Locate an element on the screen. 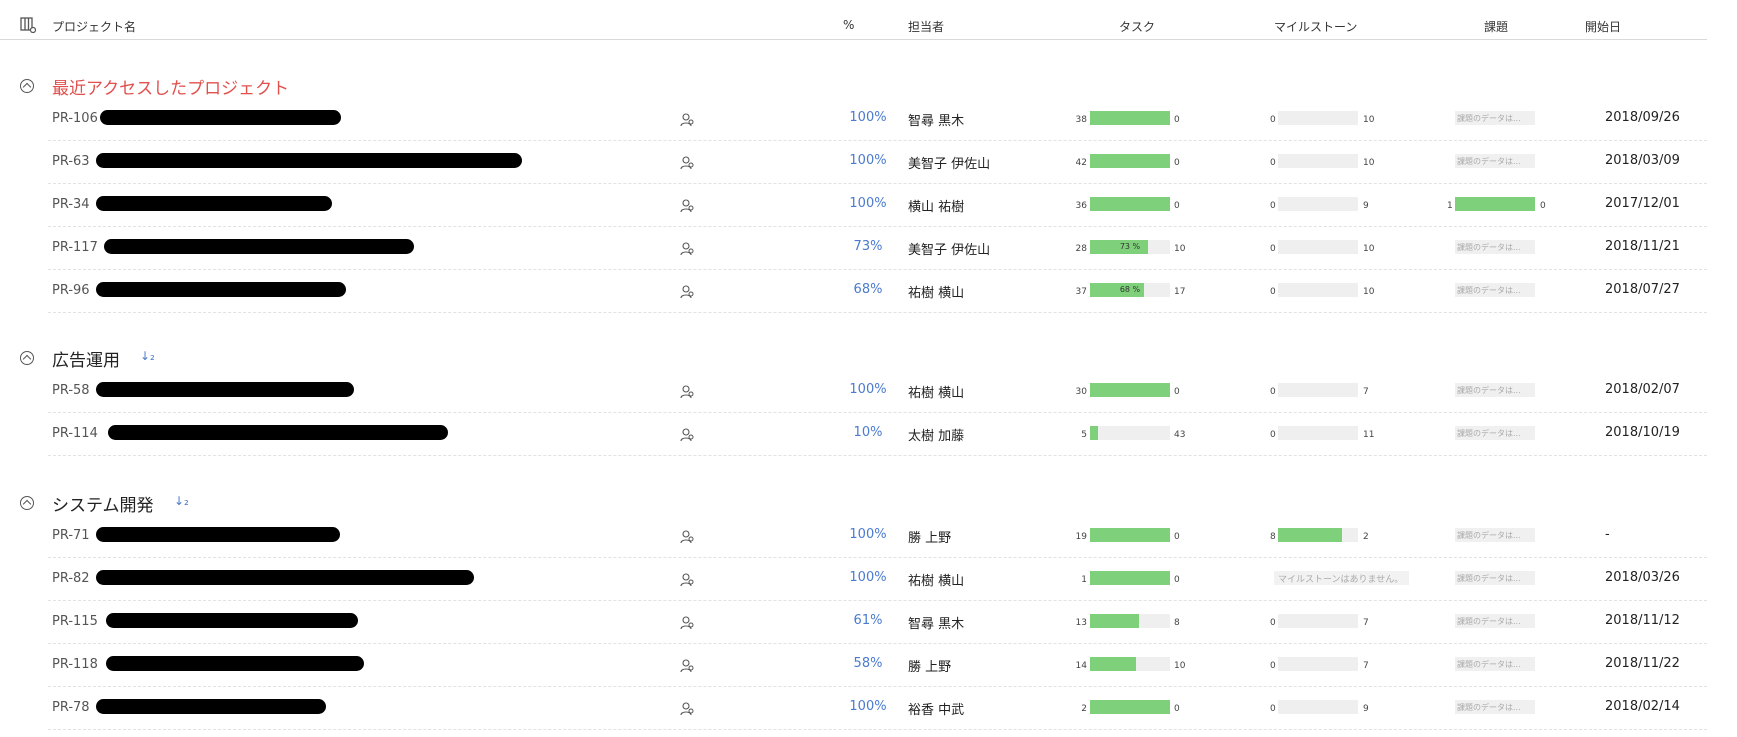 The image size is (1737, 737). table-row: PR-71 100% 勝 上野 19 0 8 2 課題のデータは... - is located at coordinates (877, 536).